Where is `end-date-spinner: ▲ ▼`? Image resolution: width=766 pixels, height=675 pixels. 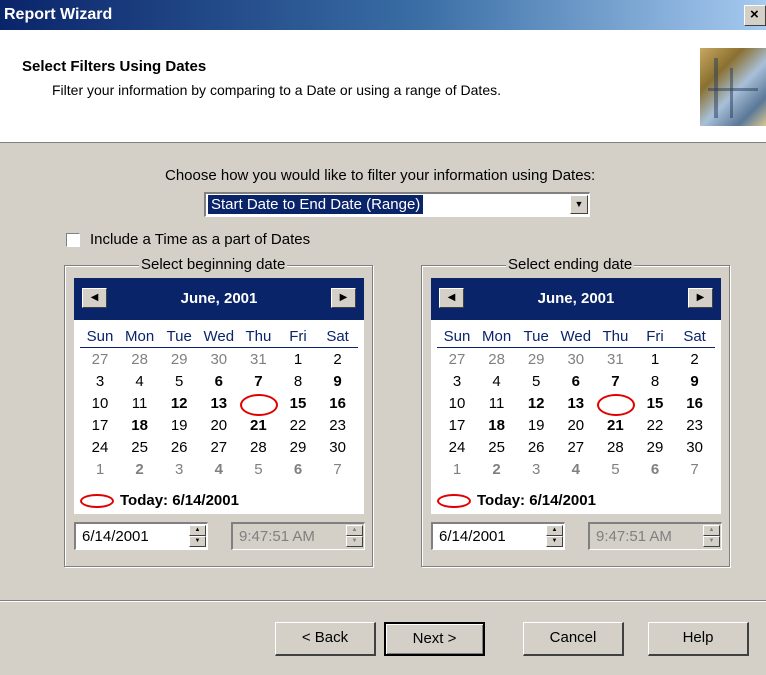
end-date-spinner: ▲ ▼ is located at coordinates (554, 536).